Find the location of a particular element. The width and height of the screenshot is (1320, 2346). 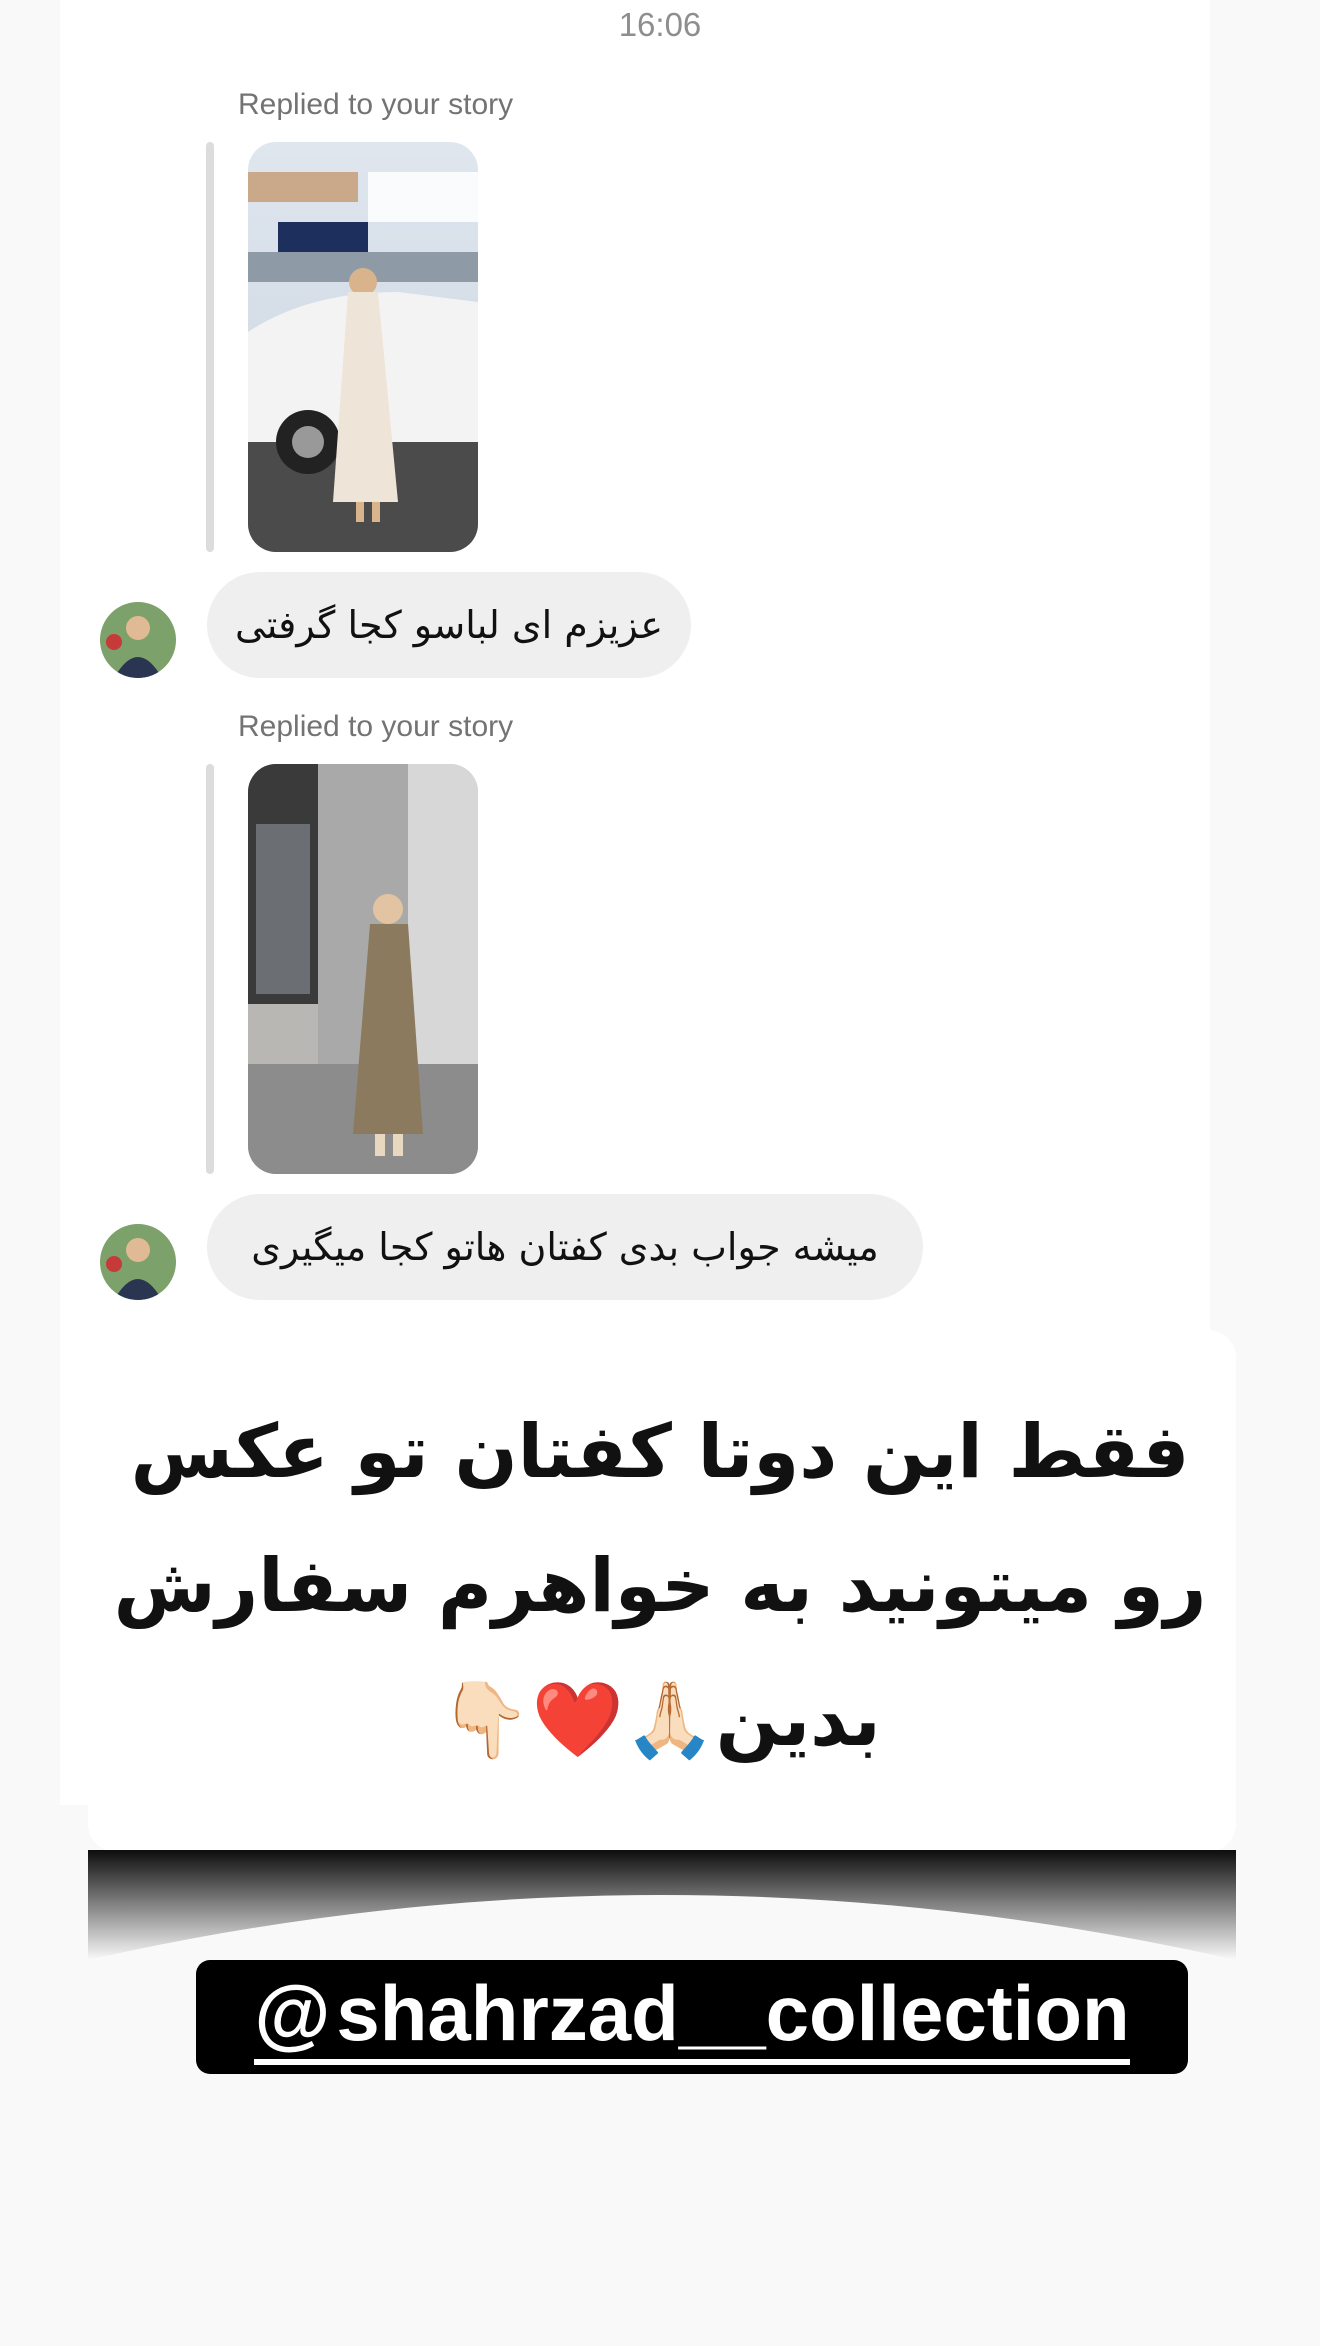

message-bubble: عزیزم ای لباسو کجا گرفتی is located at coordinates (449, 625).